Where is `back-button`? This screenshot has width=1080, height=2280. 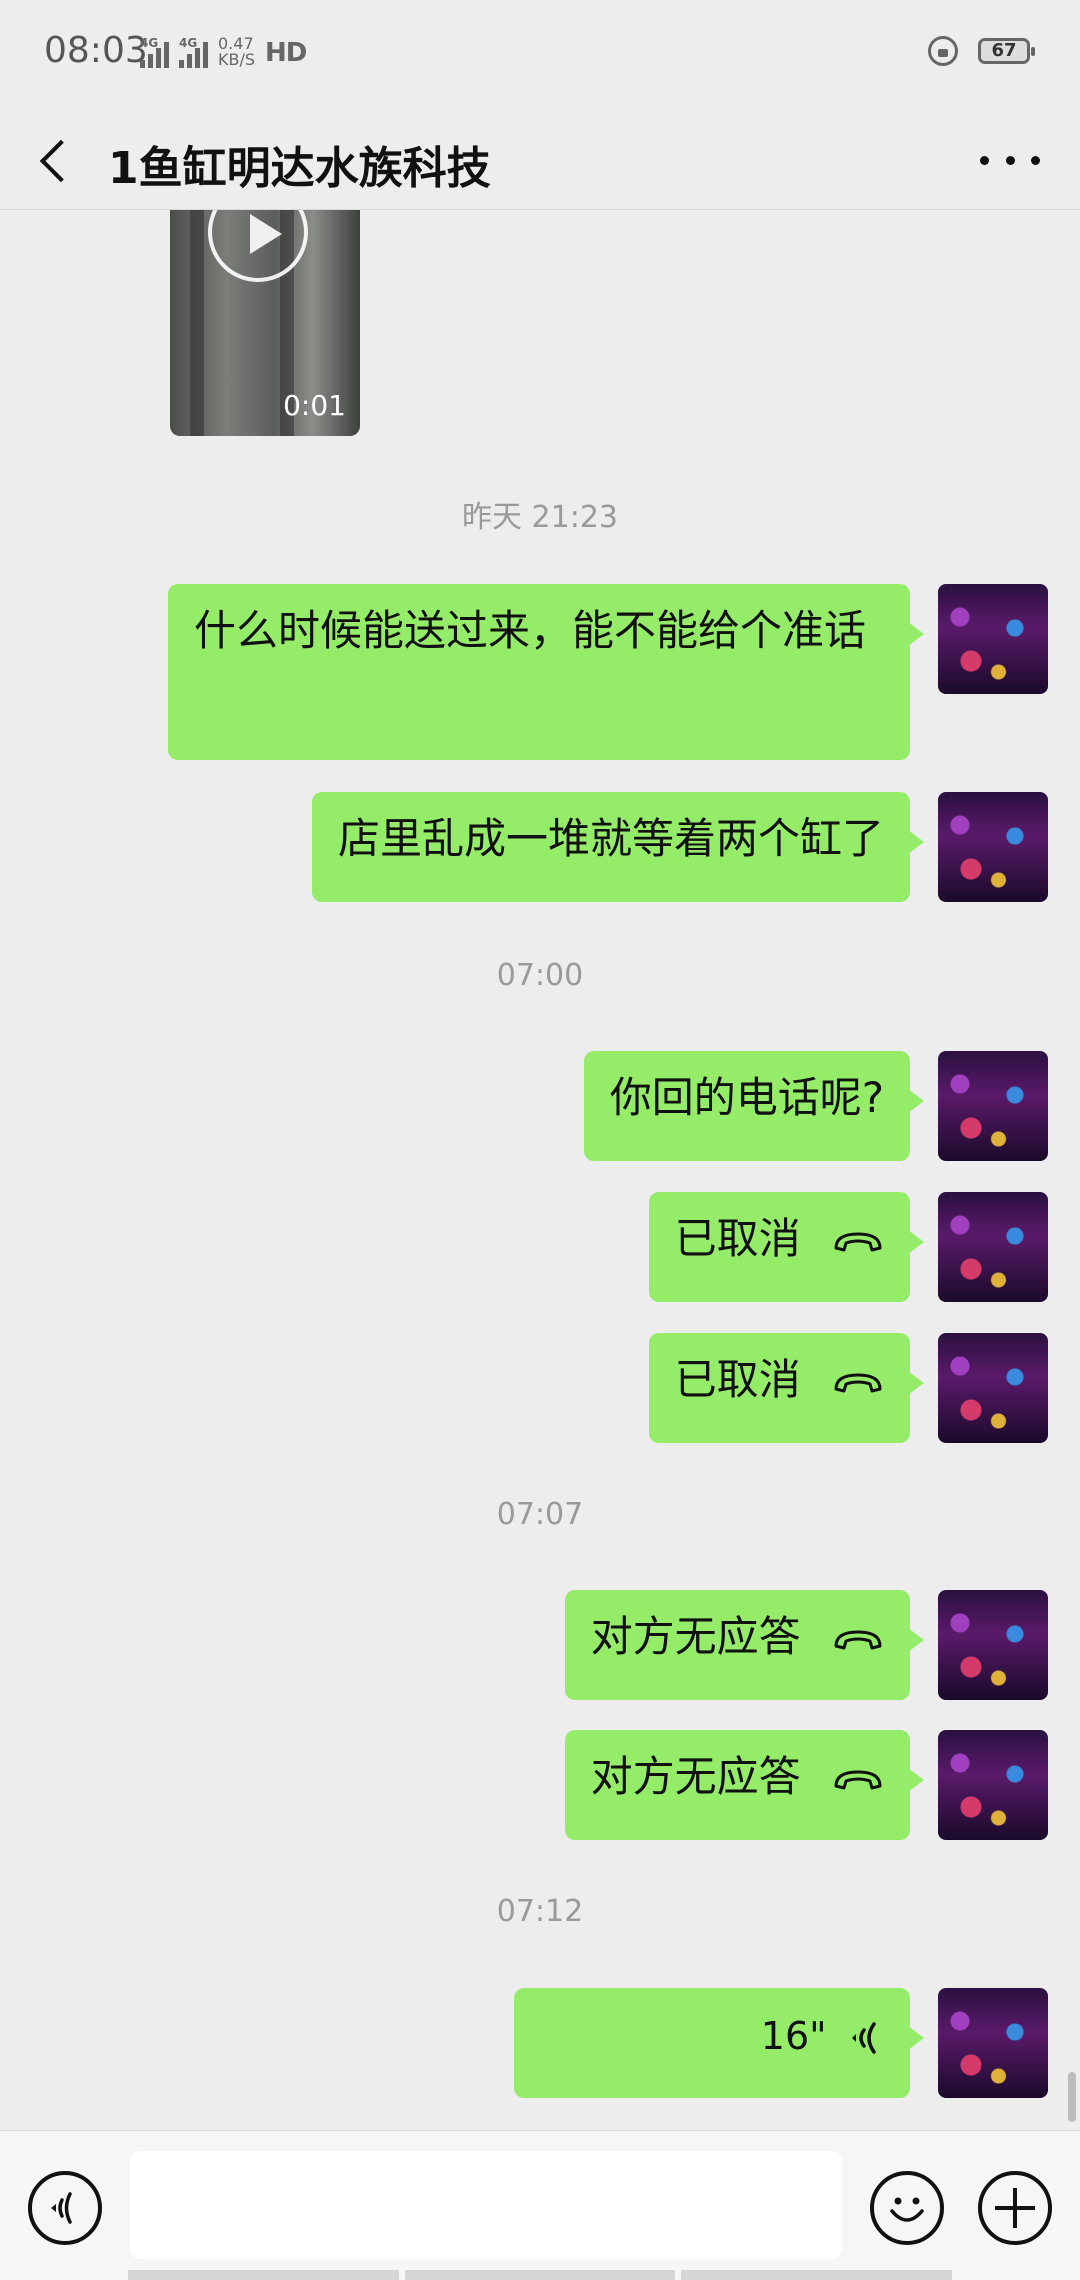
back-button is located at coordinates (60, 162).